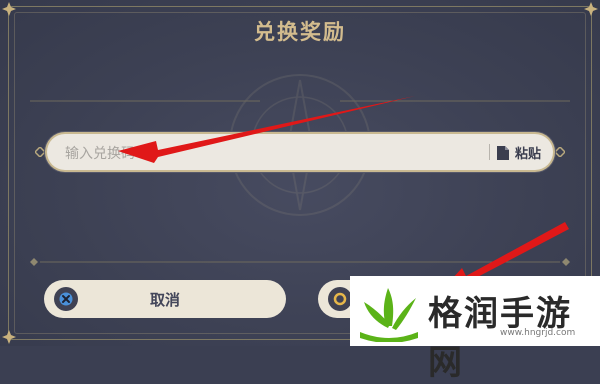  What do you see at coordinates (538, 333) in the screenshot?
I see `site-url: www.hngrjd.com` at bounding box center [538, 333].